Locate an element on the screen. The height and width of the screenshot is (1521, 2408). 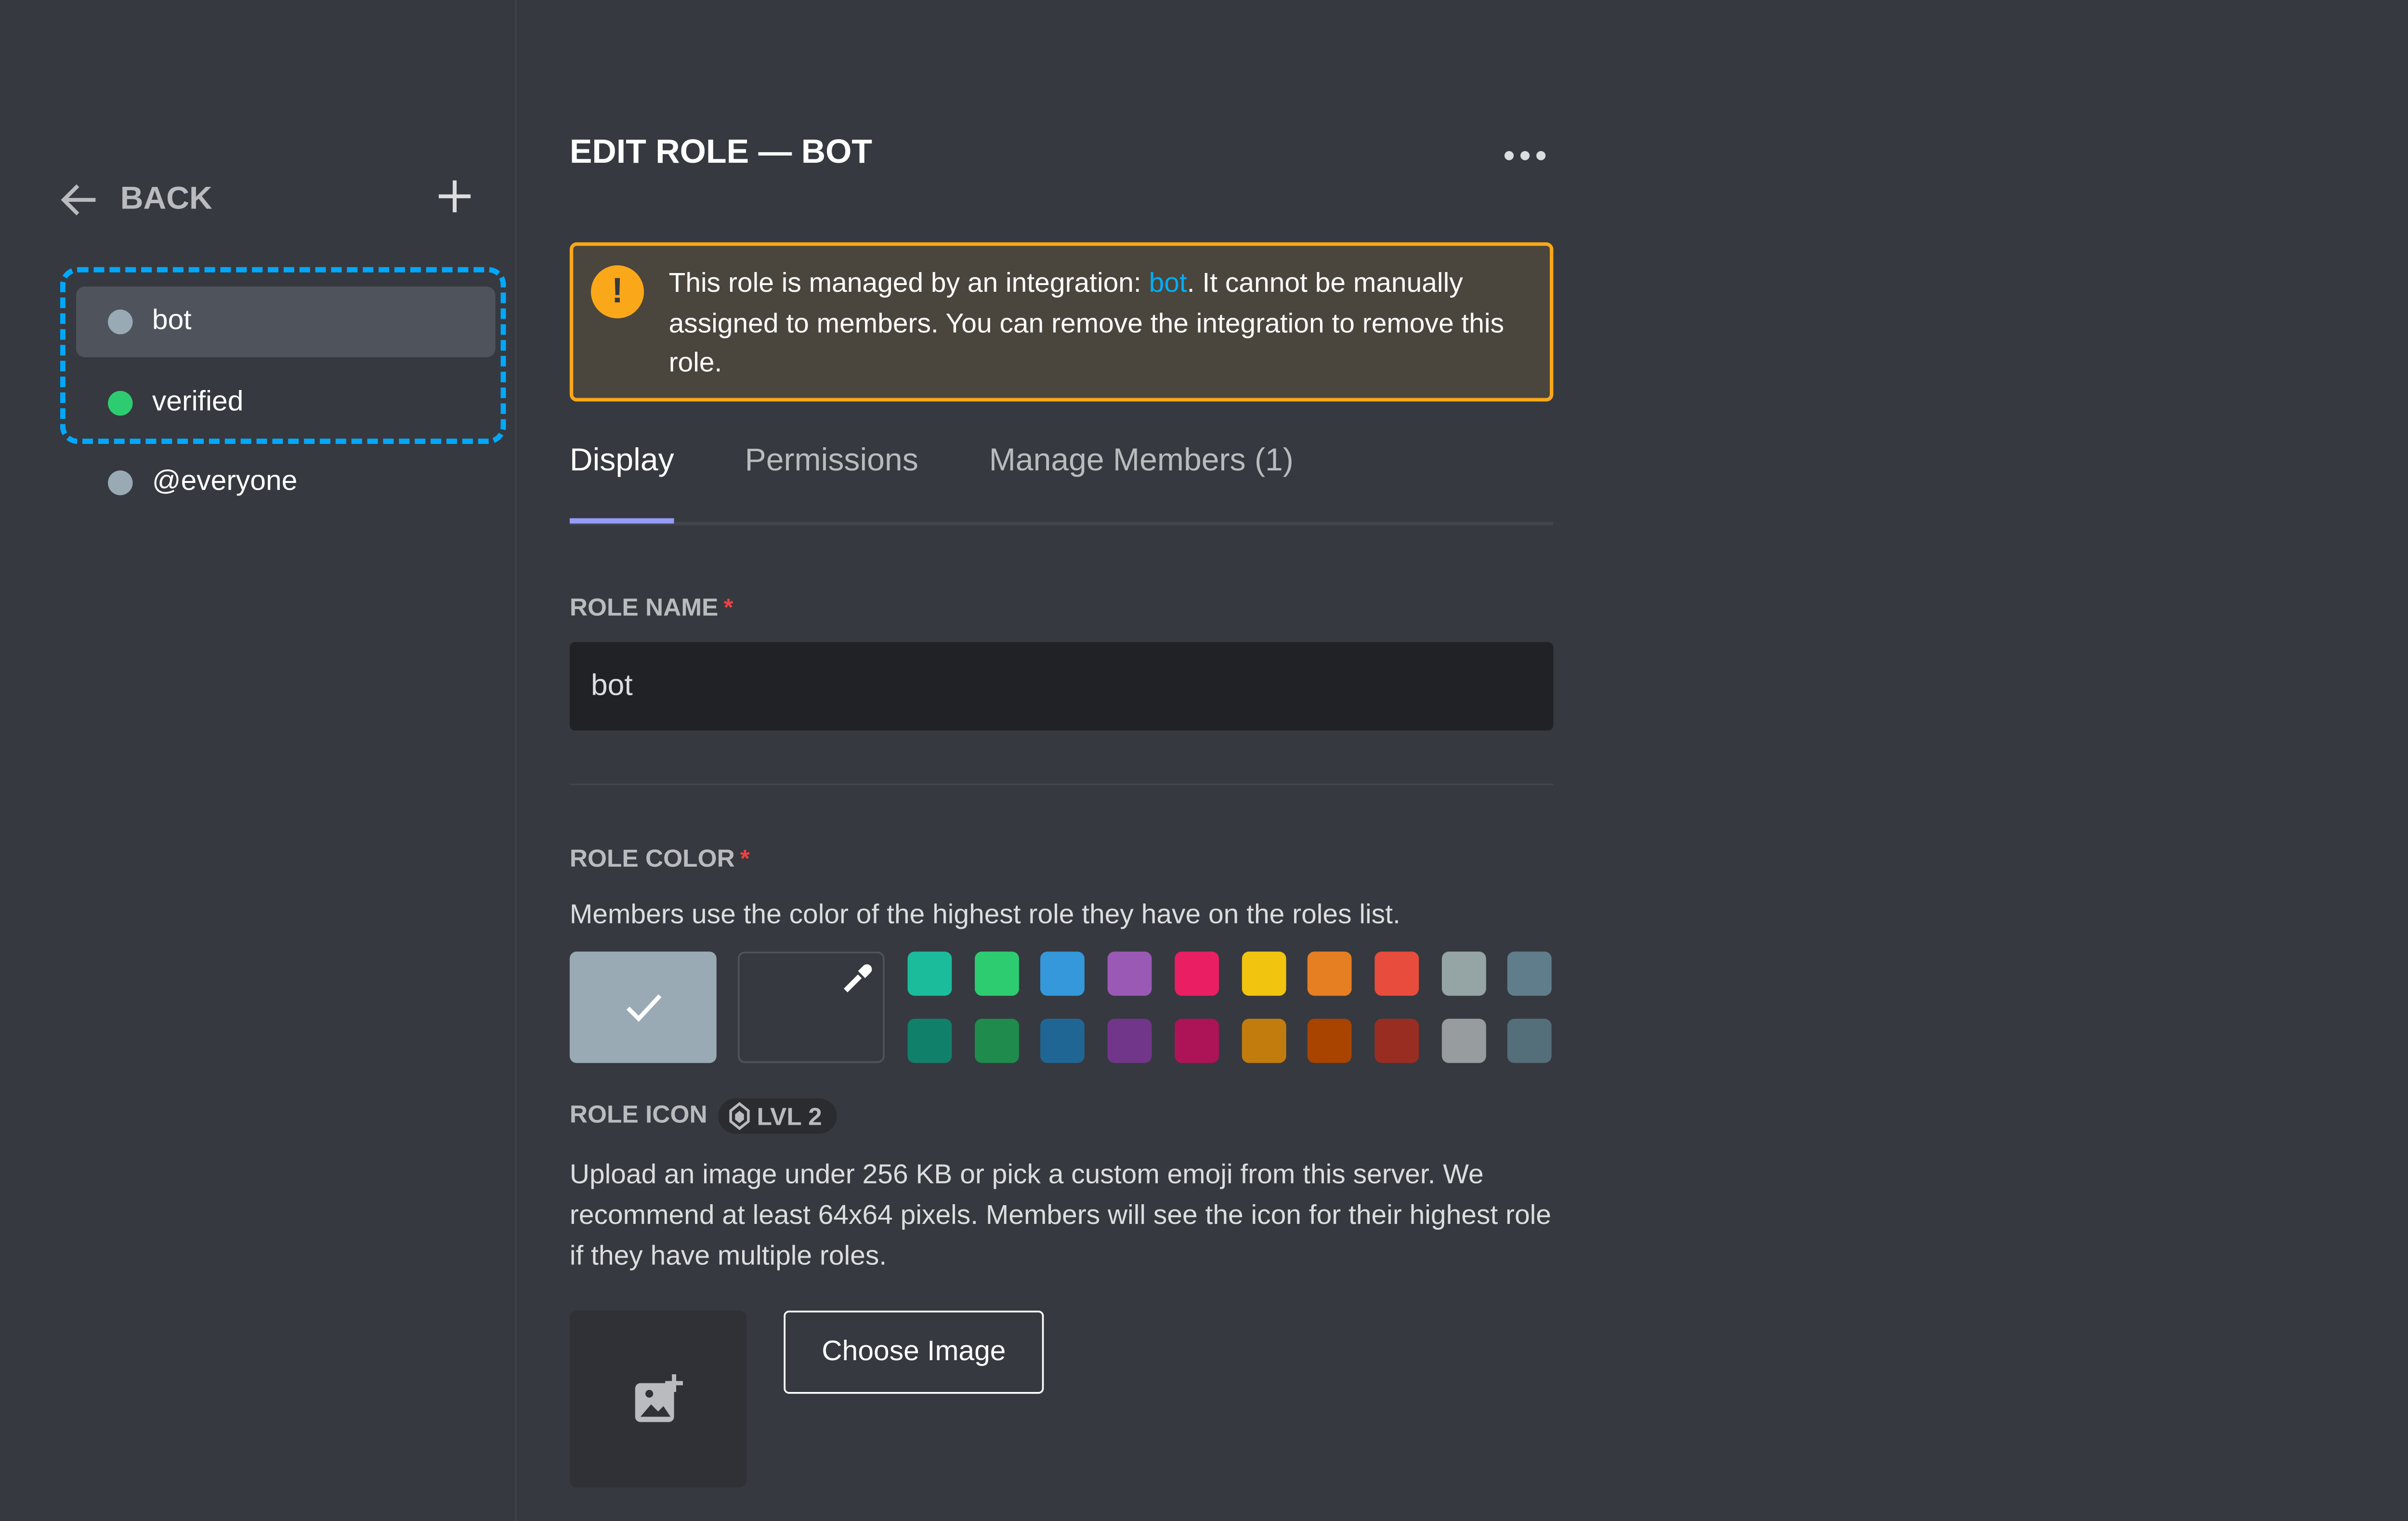
notice-text: This role is managed by an integration: is located at coordinates (908, 284).